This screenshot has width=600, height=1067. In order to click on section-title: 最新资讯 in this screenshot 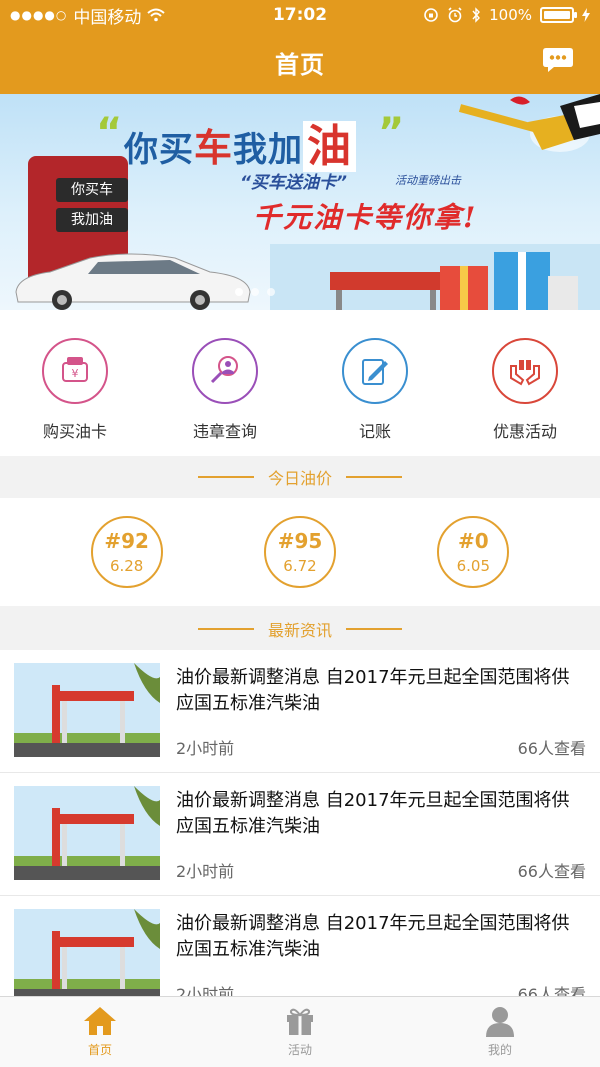, I will do `click(299, 630)`.